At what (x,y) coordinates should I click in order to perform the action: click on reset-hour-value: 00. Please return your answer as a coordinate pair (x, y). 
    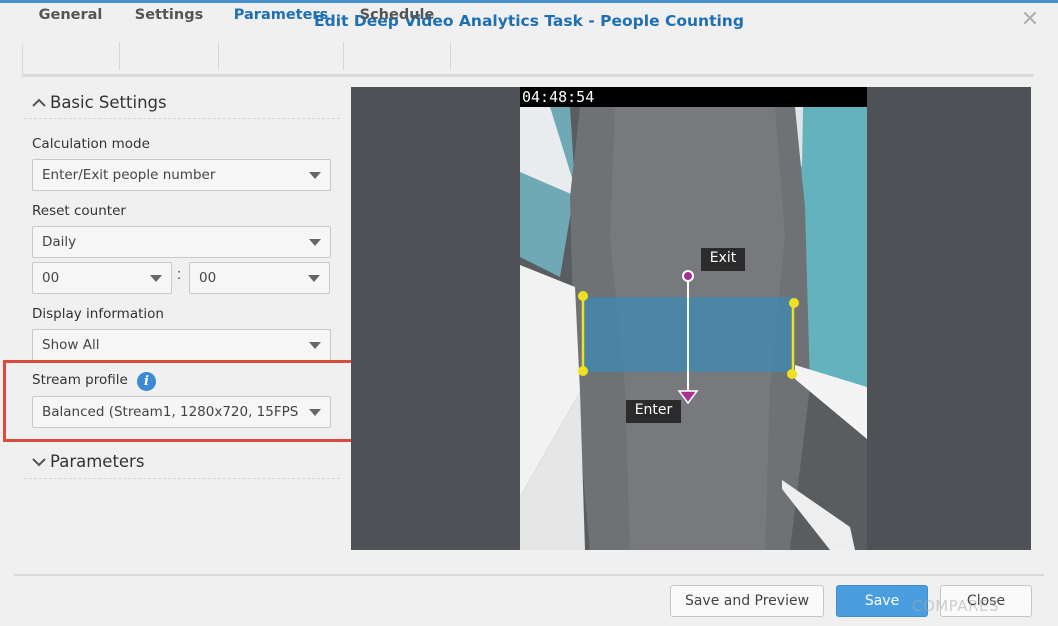
    Looking at the image, I should click on (51, 278).